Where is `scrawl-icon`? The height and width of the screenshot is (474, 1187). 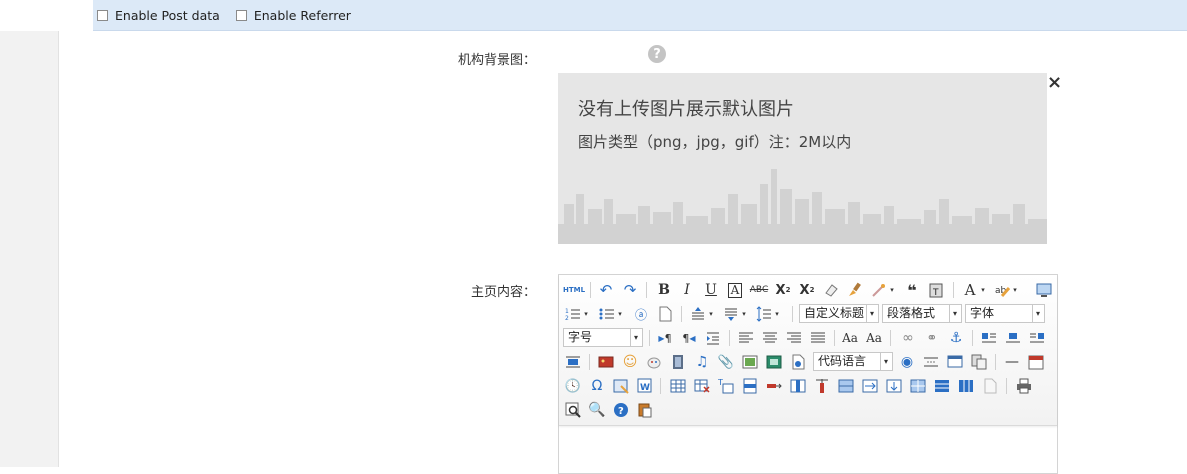 scrawl-icon is located at coordinates (654, 362).